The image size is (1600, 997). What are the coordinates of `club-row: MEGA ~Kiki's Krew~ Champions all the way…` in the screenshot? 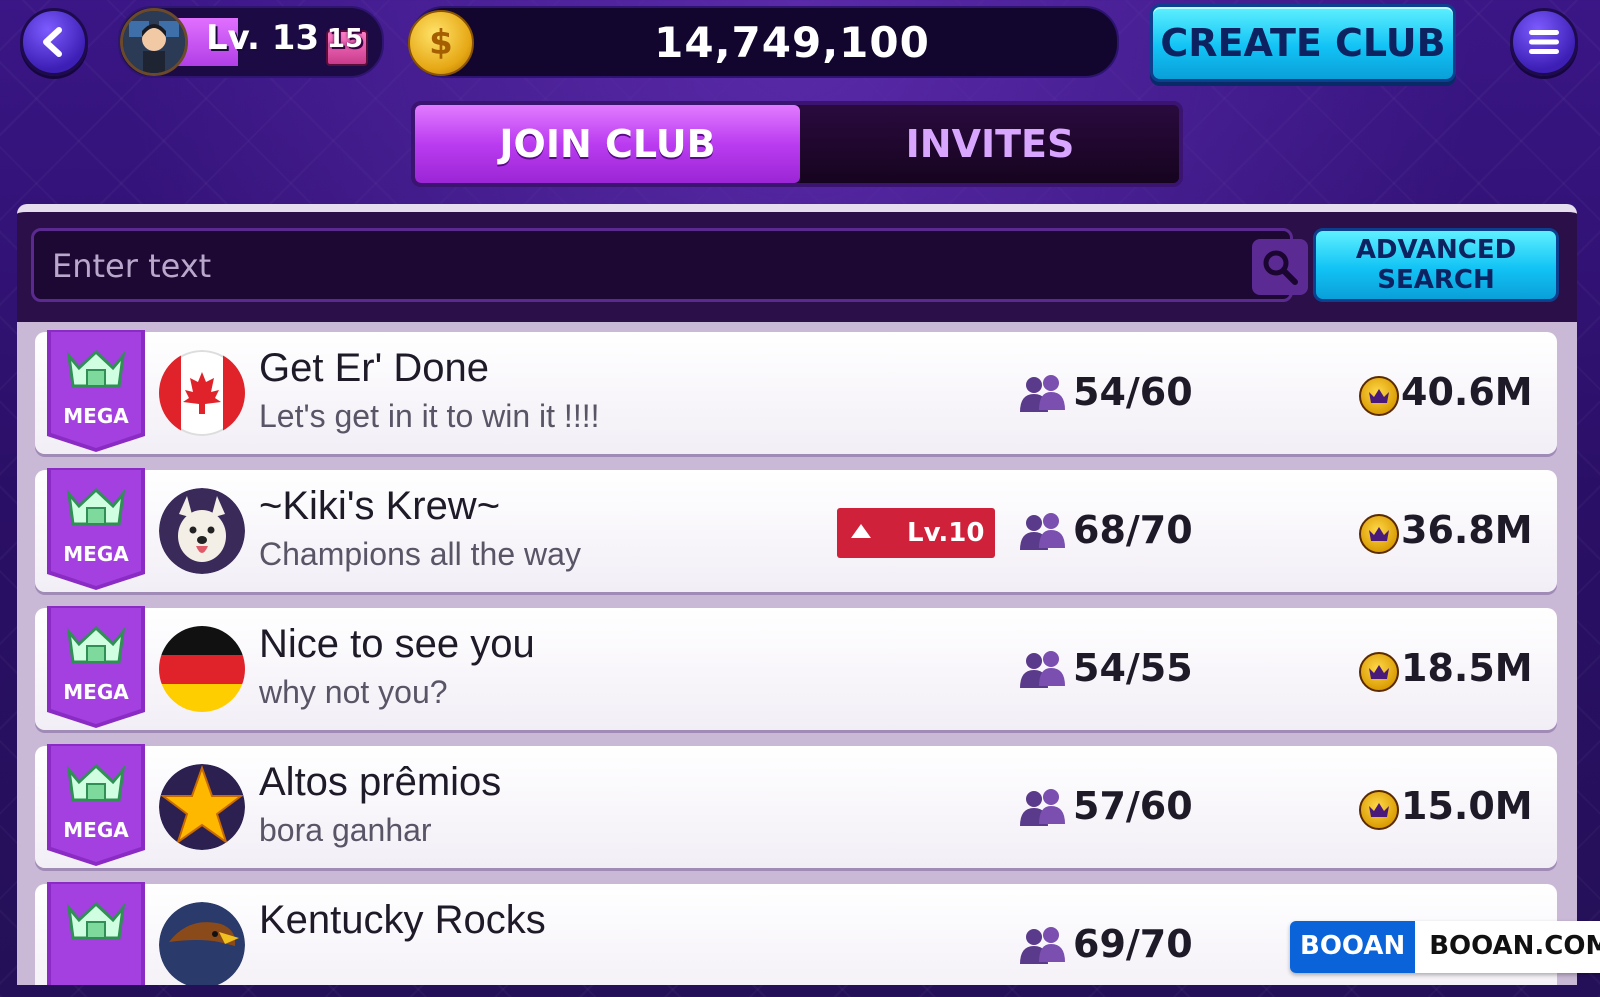 It's located at (796, 530).